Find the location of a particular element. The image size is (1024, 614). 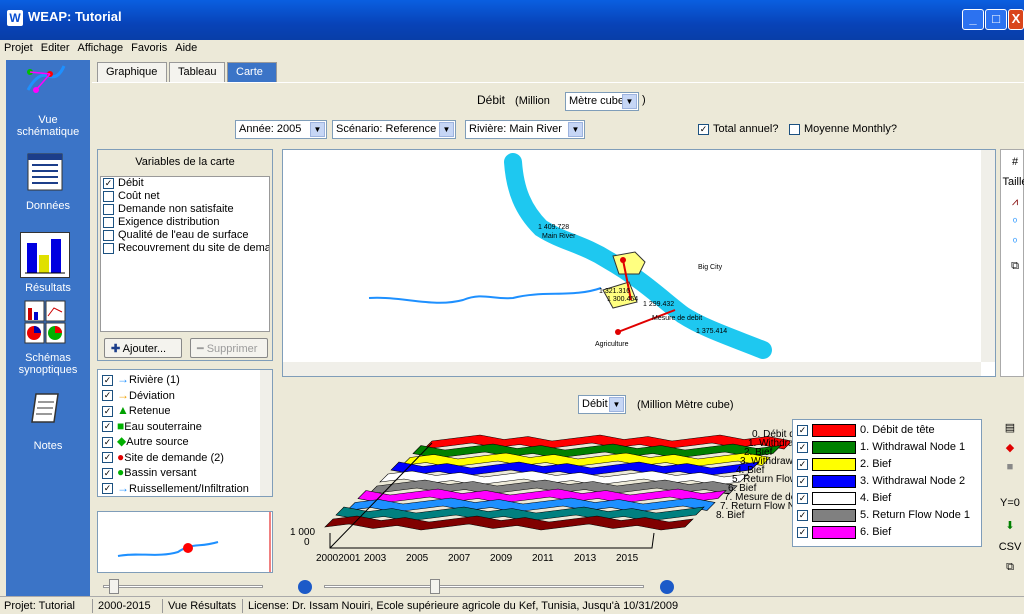

variable-item: Qualité de l'eau de surface is located at coordinates (185, 235).